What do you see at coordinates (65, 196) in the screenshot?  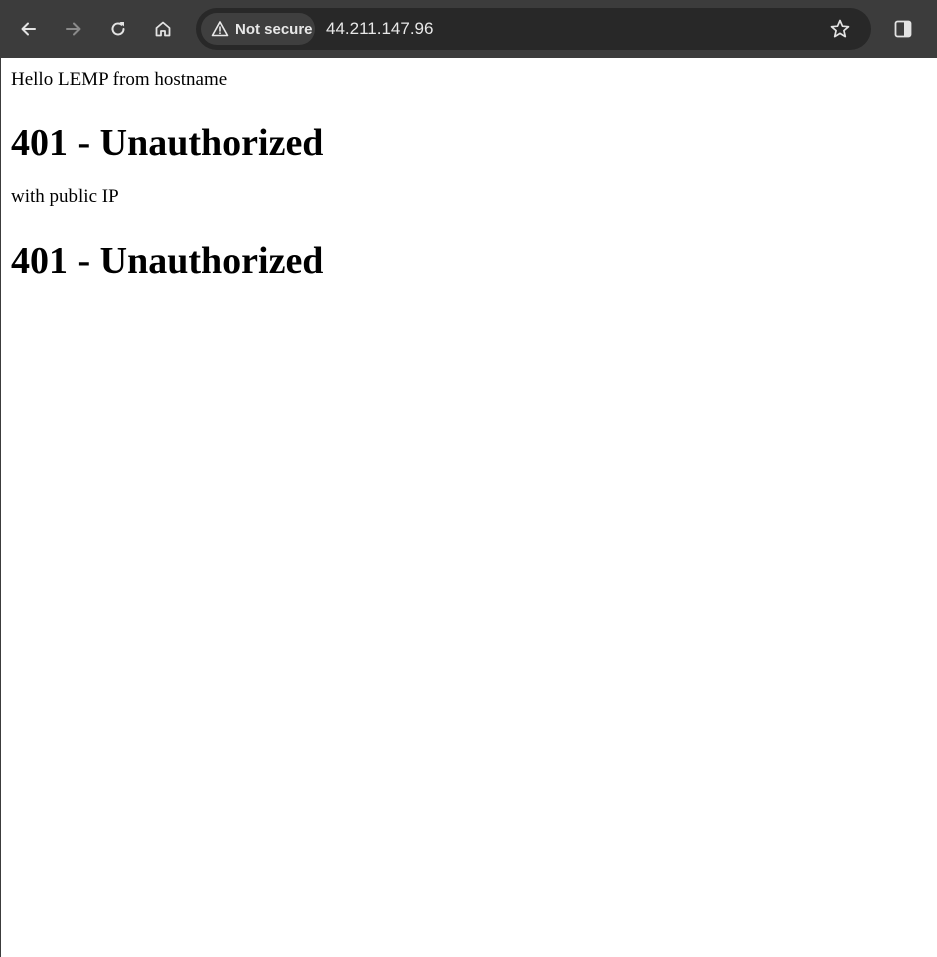 I see `public-ip-label: with public IP` at bounding box center [65, 196].